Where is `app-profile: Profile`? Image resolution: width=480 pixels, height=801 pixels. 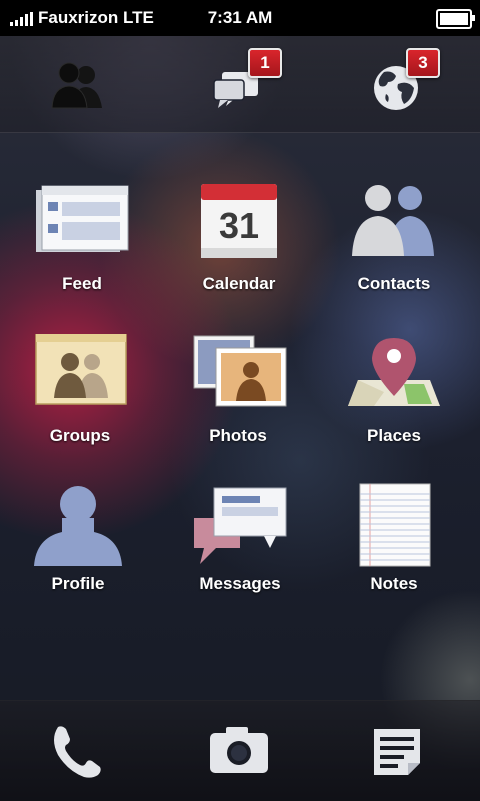 app-profile: Profile is located at coordinates (78, 547).